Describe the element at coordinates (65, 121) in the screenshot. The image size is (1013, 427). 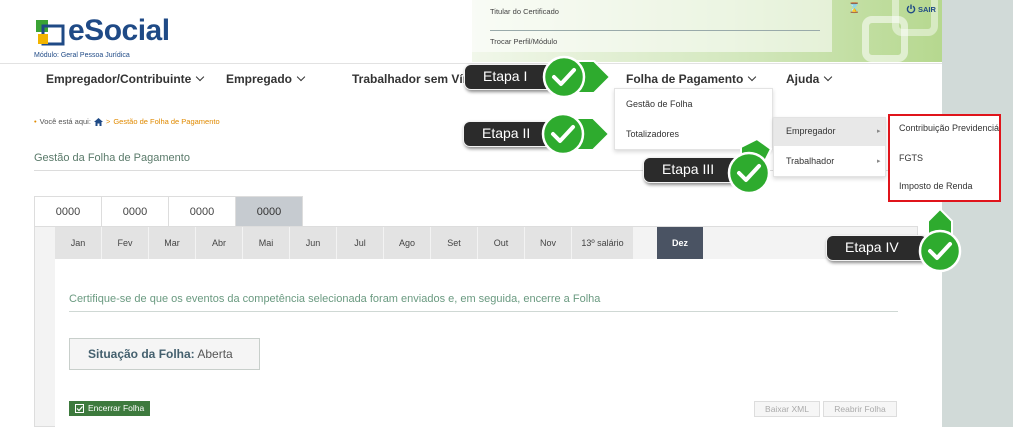
I see `breadcrumb-prefix: Você está aqui:` at that location.